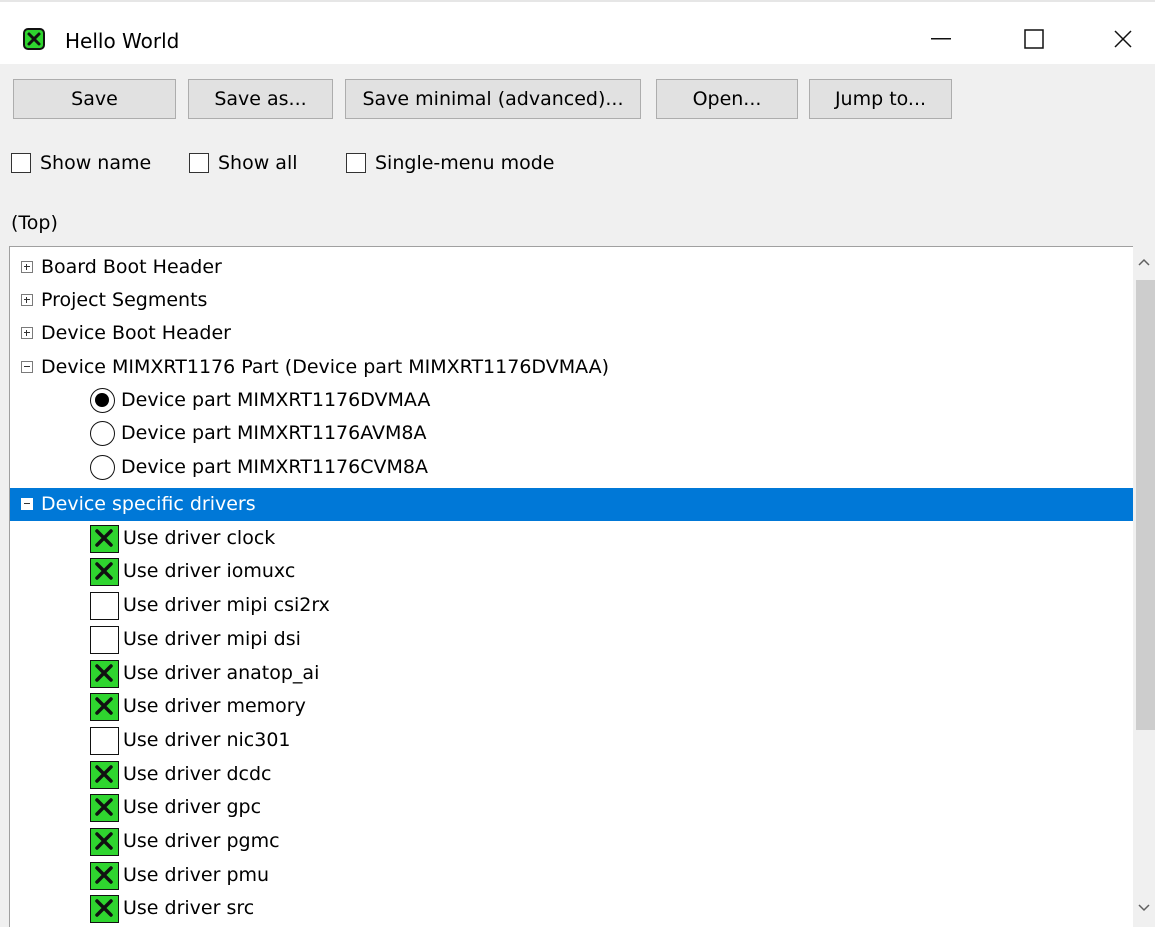  I want to click on driver-item: Use driver pgmc, so click(571, 841).